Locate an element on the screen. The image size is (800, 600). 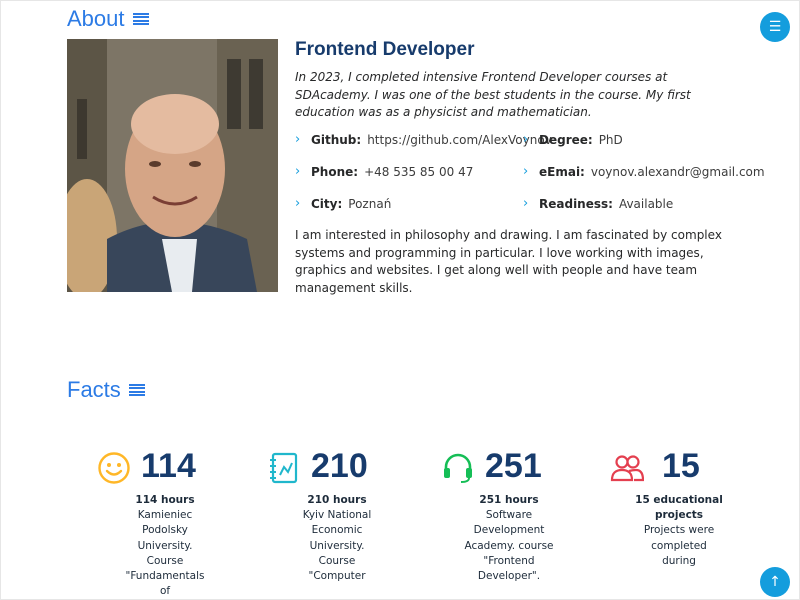
info-value: voynov.alexandr@gmail.com is located at coordinates (677, 171).